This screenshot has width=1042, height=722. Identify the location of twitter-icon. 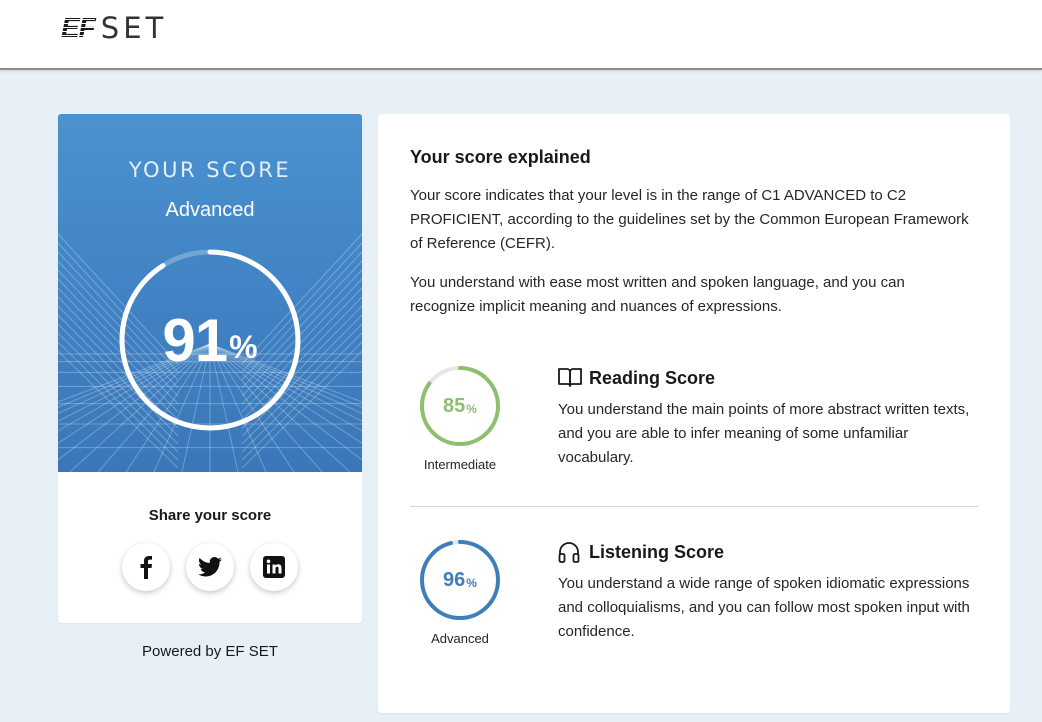
(210, 567).